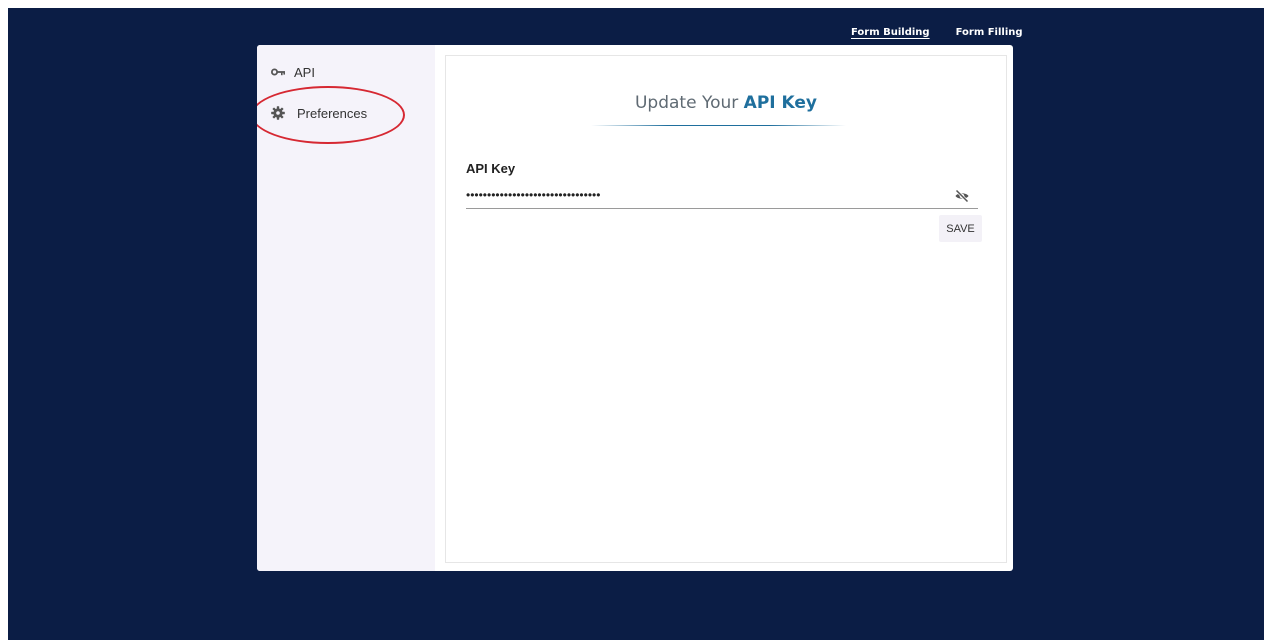  What do you see at coordinates (937, 32) in the screenshot?
I see `top-nav: Form Building Form Filling` at bounding box center [937, 32].